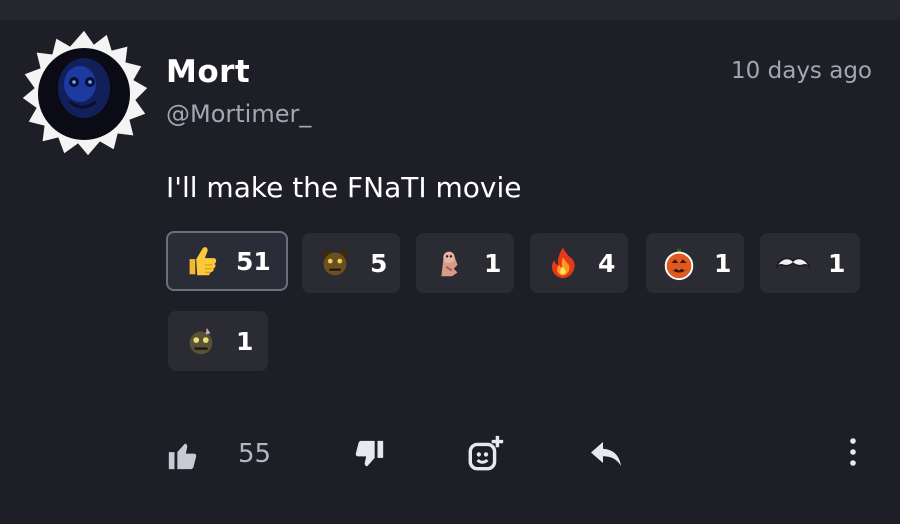  Describe the element at coordinates (450, 455) in the screenshot. I see `comment-actions: 55` at that location.